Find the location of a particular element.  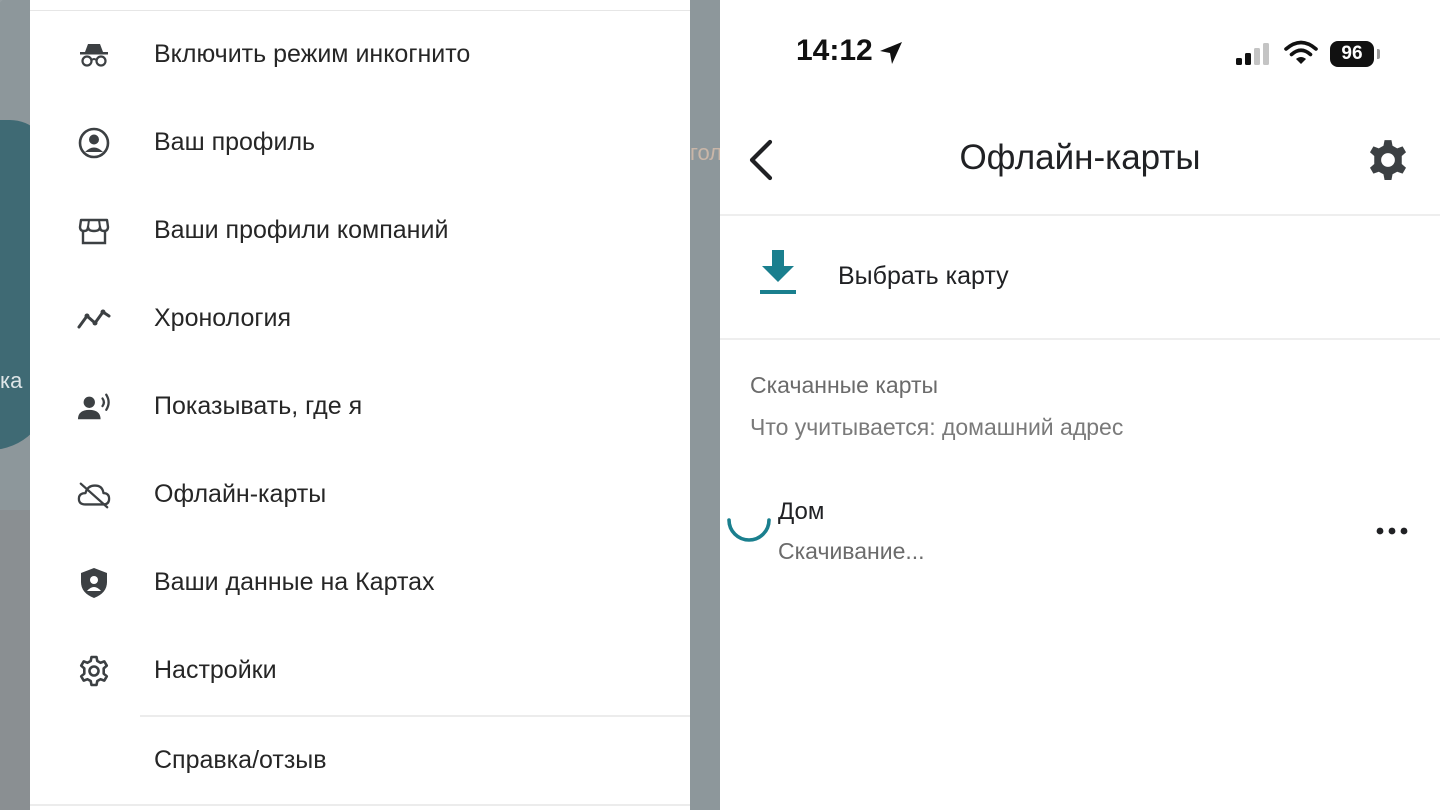

map-label: гол is located at coordinates (705, 152).